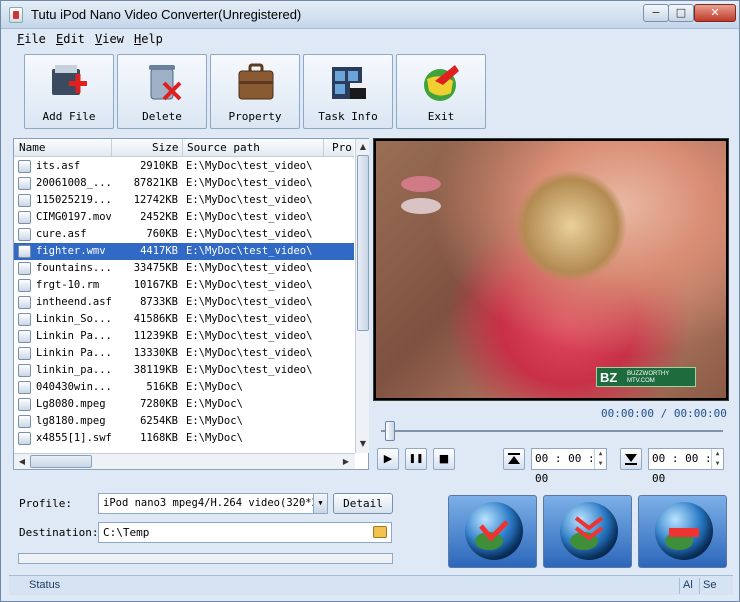  I want to click on col-pro: Pro, so click(342, 147).